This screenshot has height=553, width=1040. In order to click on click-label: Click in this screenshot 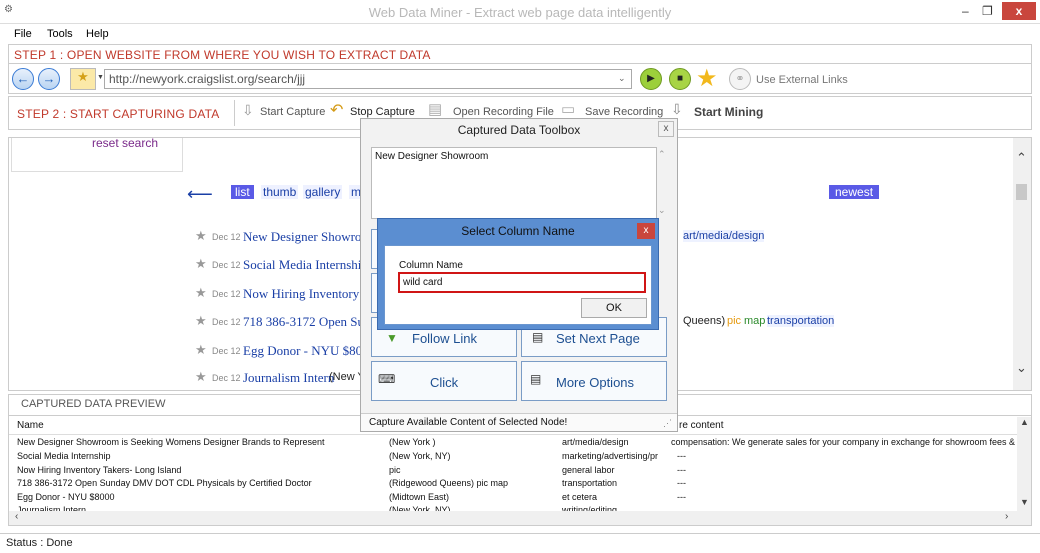, I will do `click(444, 382)`.